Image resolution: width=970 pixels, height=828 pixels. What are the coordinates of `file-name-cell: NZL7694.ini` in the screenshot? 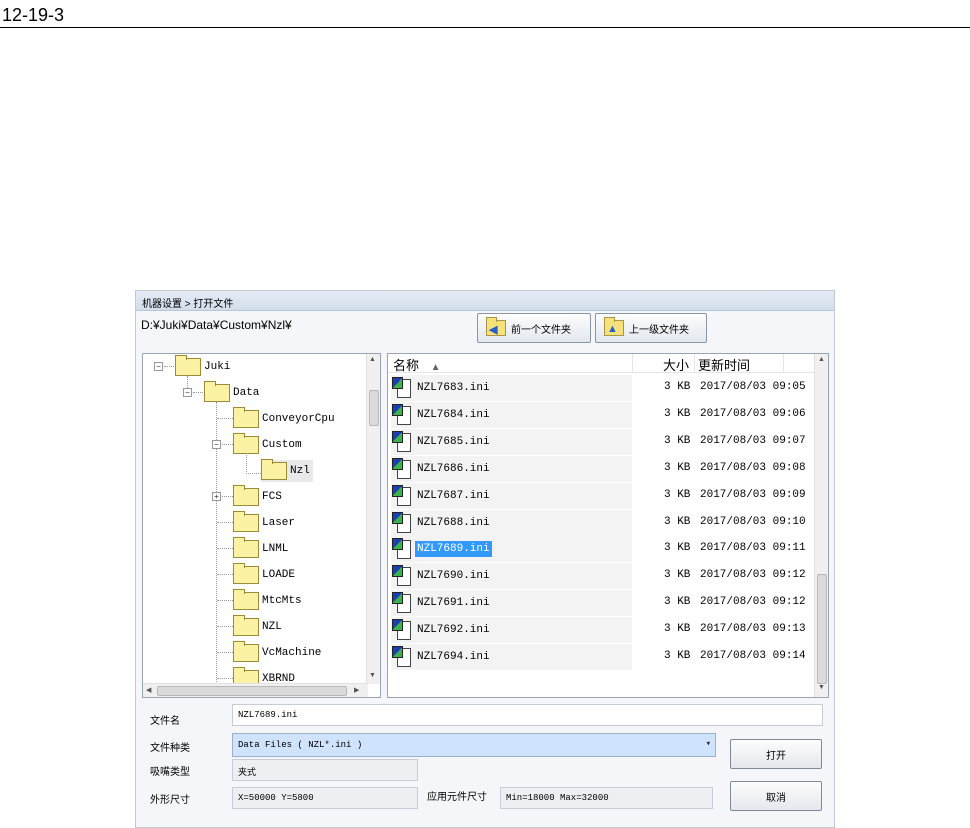 It's located at (511, 657).